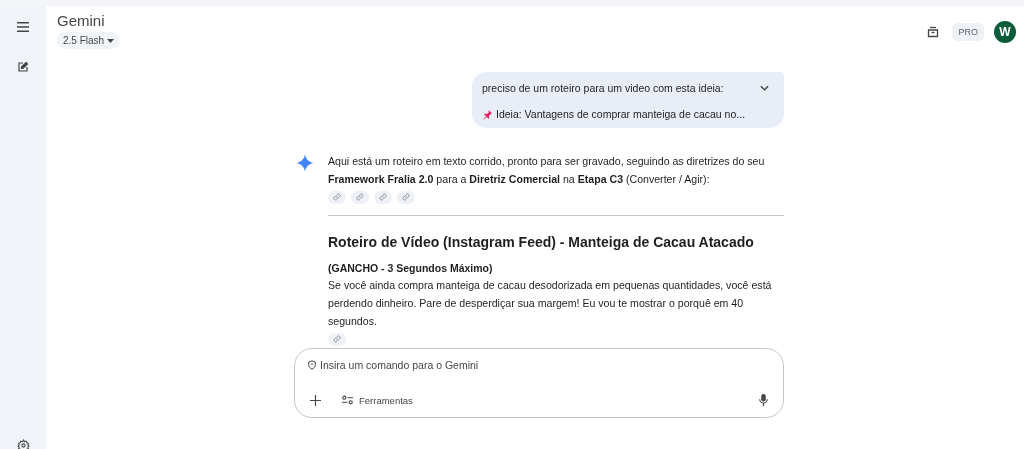 The width and height of the screenshot is (1024, 449). I want to click on prompt-box: Insira um comando para o Gemini Ferramentas, so click(539, 383).